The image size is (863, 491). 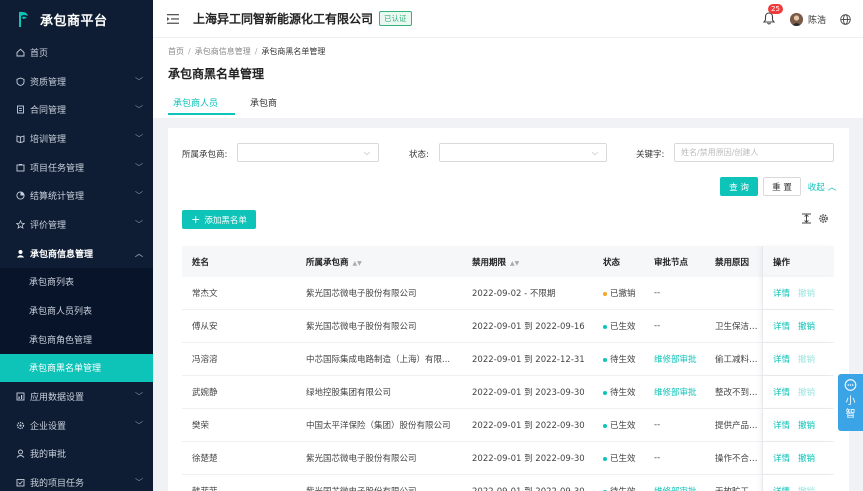 What do you see at coordinates (76, 454) in the screenshot?
I see `sidebar-item-10: 我的审批` at bounding box center [76, 454].